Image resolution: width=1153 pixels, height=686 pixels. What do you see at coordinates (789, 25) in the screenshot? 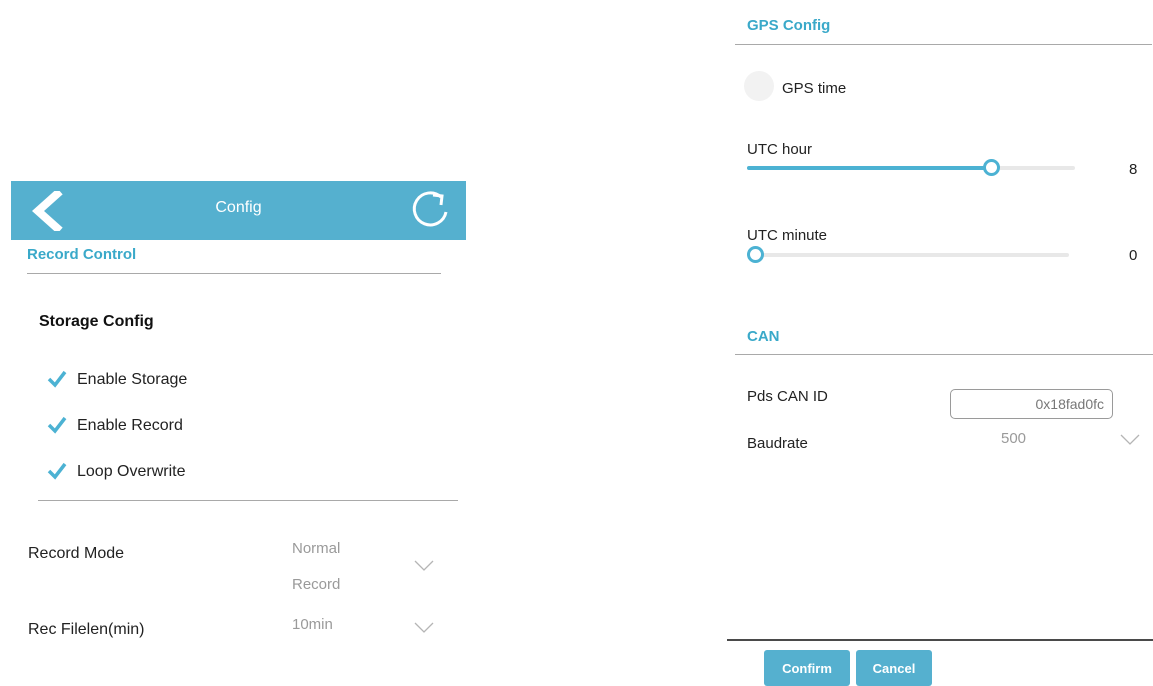
I see `gps-config-title: GPS Config` at bounding box center [789, 25].